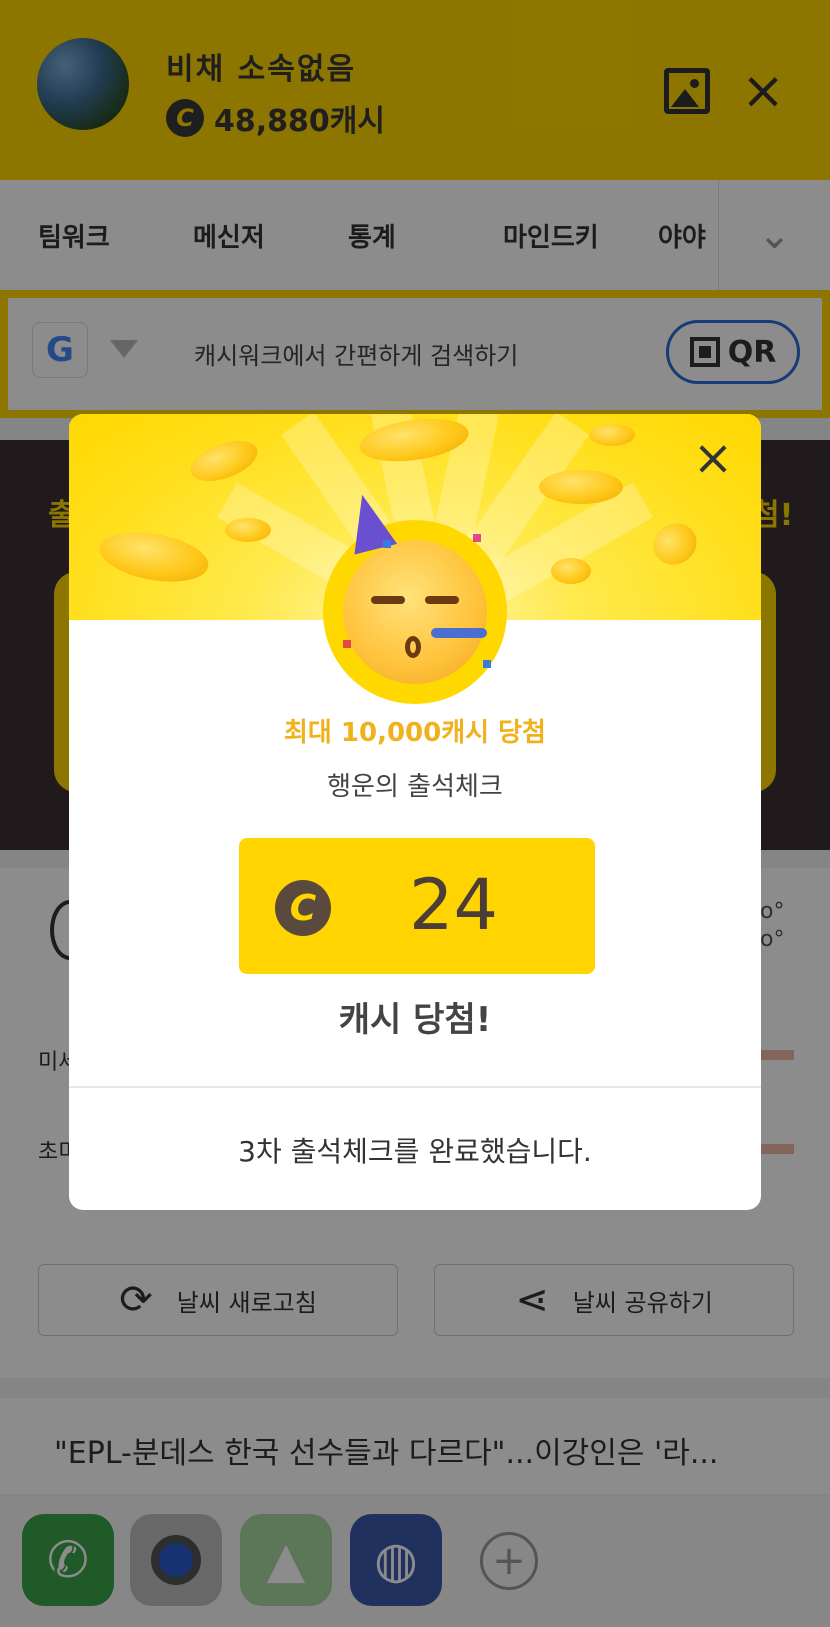 This screenshot has width=830, height=1627. What do you see at coordinates (415, 596) in the screenshot?
I see `party-emoji-icon` at bounding box center [415, 596].